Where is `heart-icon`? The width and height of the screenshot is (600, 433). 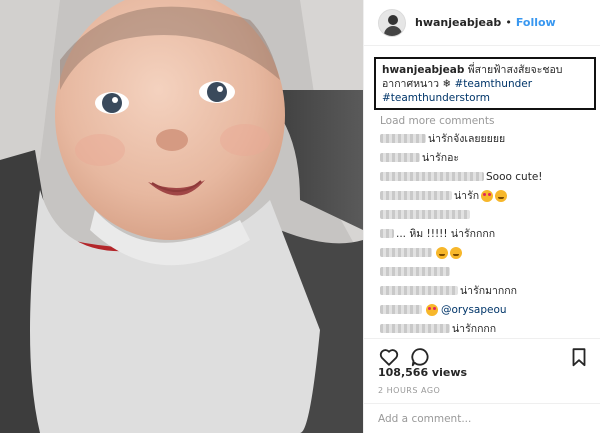 heart-icon is located at coordinates (389, 357).